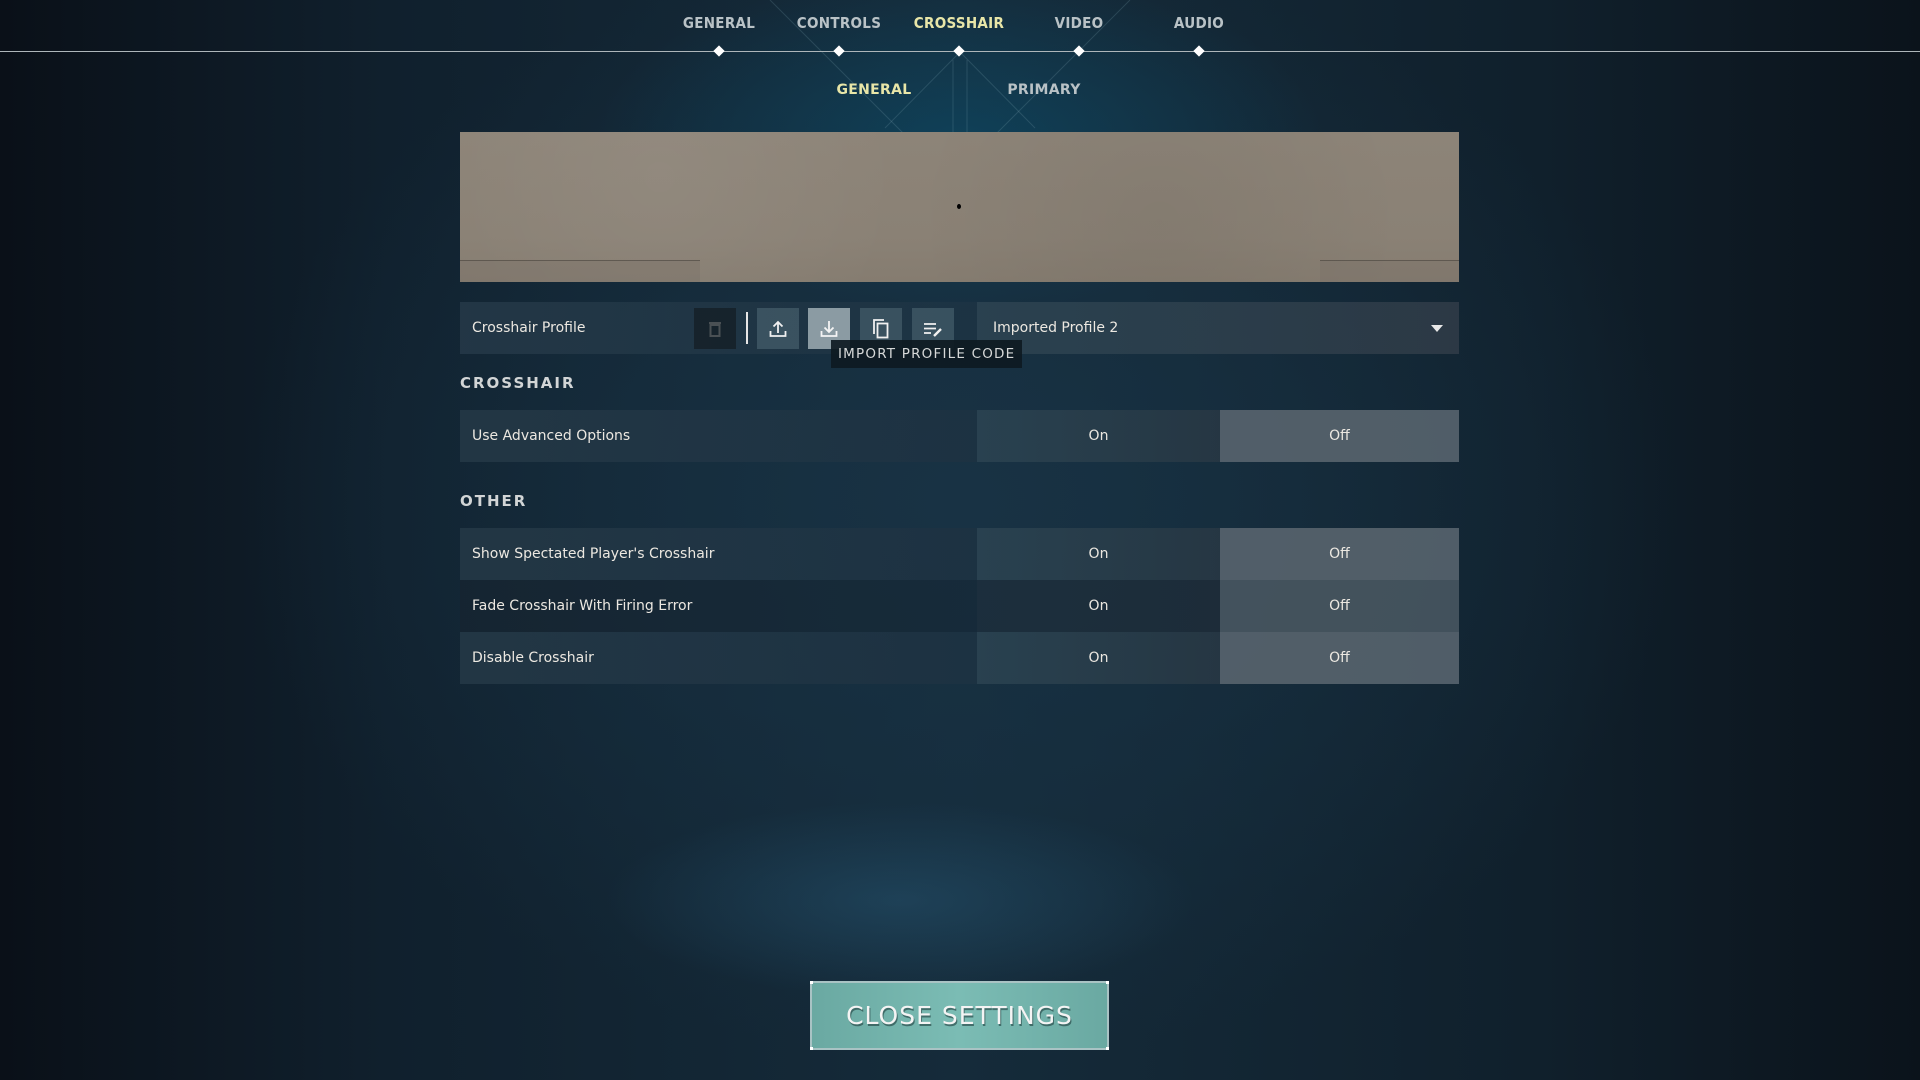 This screenshot has height=1080, width=1920. I want to click on tab-controls: CONTROLS, so click(839, 26).